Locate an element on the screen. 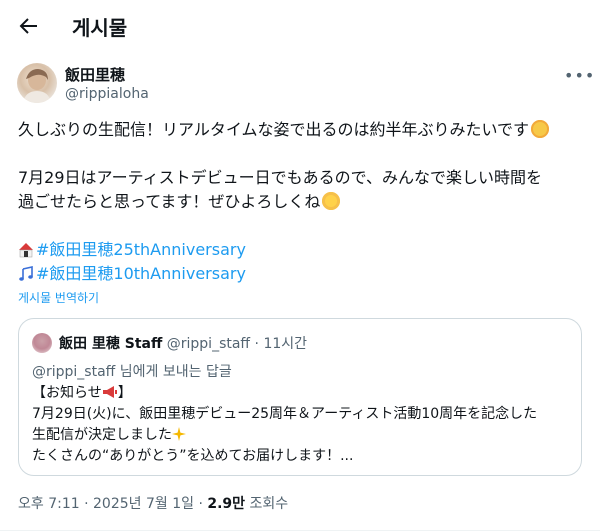 The width and height of the screenshot is (600, 532). sparkles-icon is located at coordinates (179, 434).